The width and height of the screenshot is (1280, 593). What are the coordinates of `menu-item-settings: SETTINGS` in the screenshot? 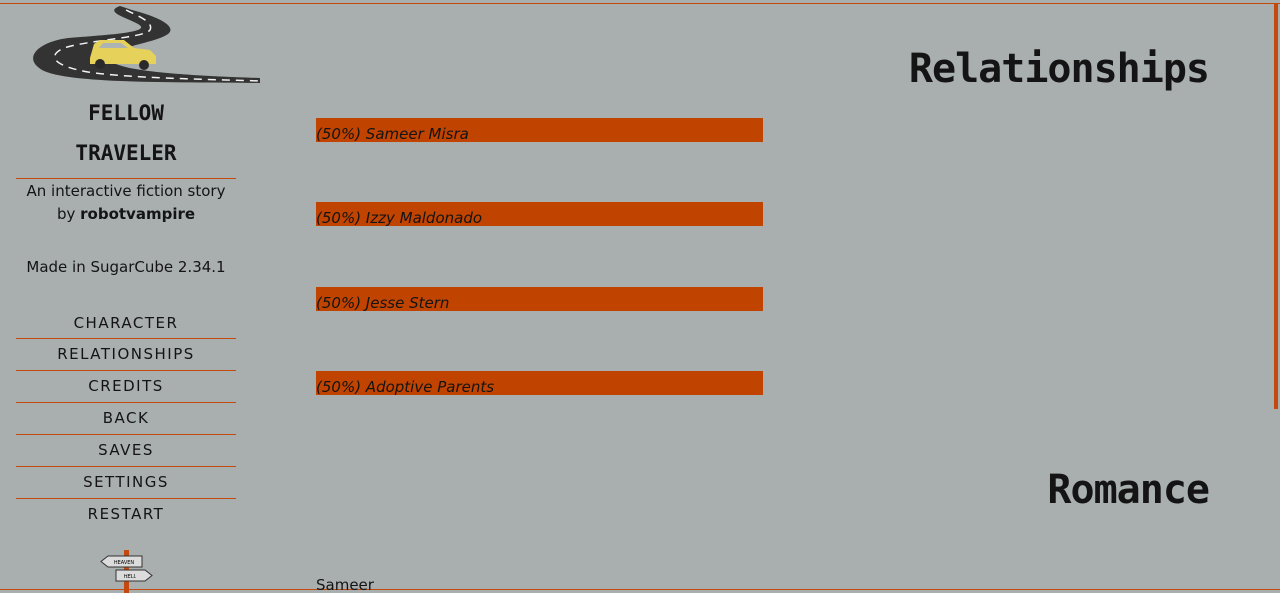 It's located at (126, 483).